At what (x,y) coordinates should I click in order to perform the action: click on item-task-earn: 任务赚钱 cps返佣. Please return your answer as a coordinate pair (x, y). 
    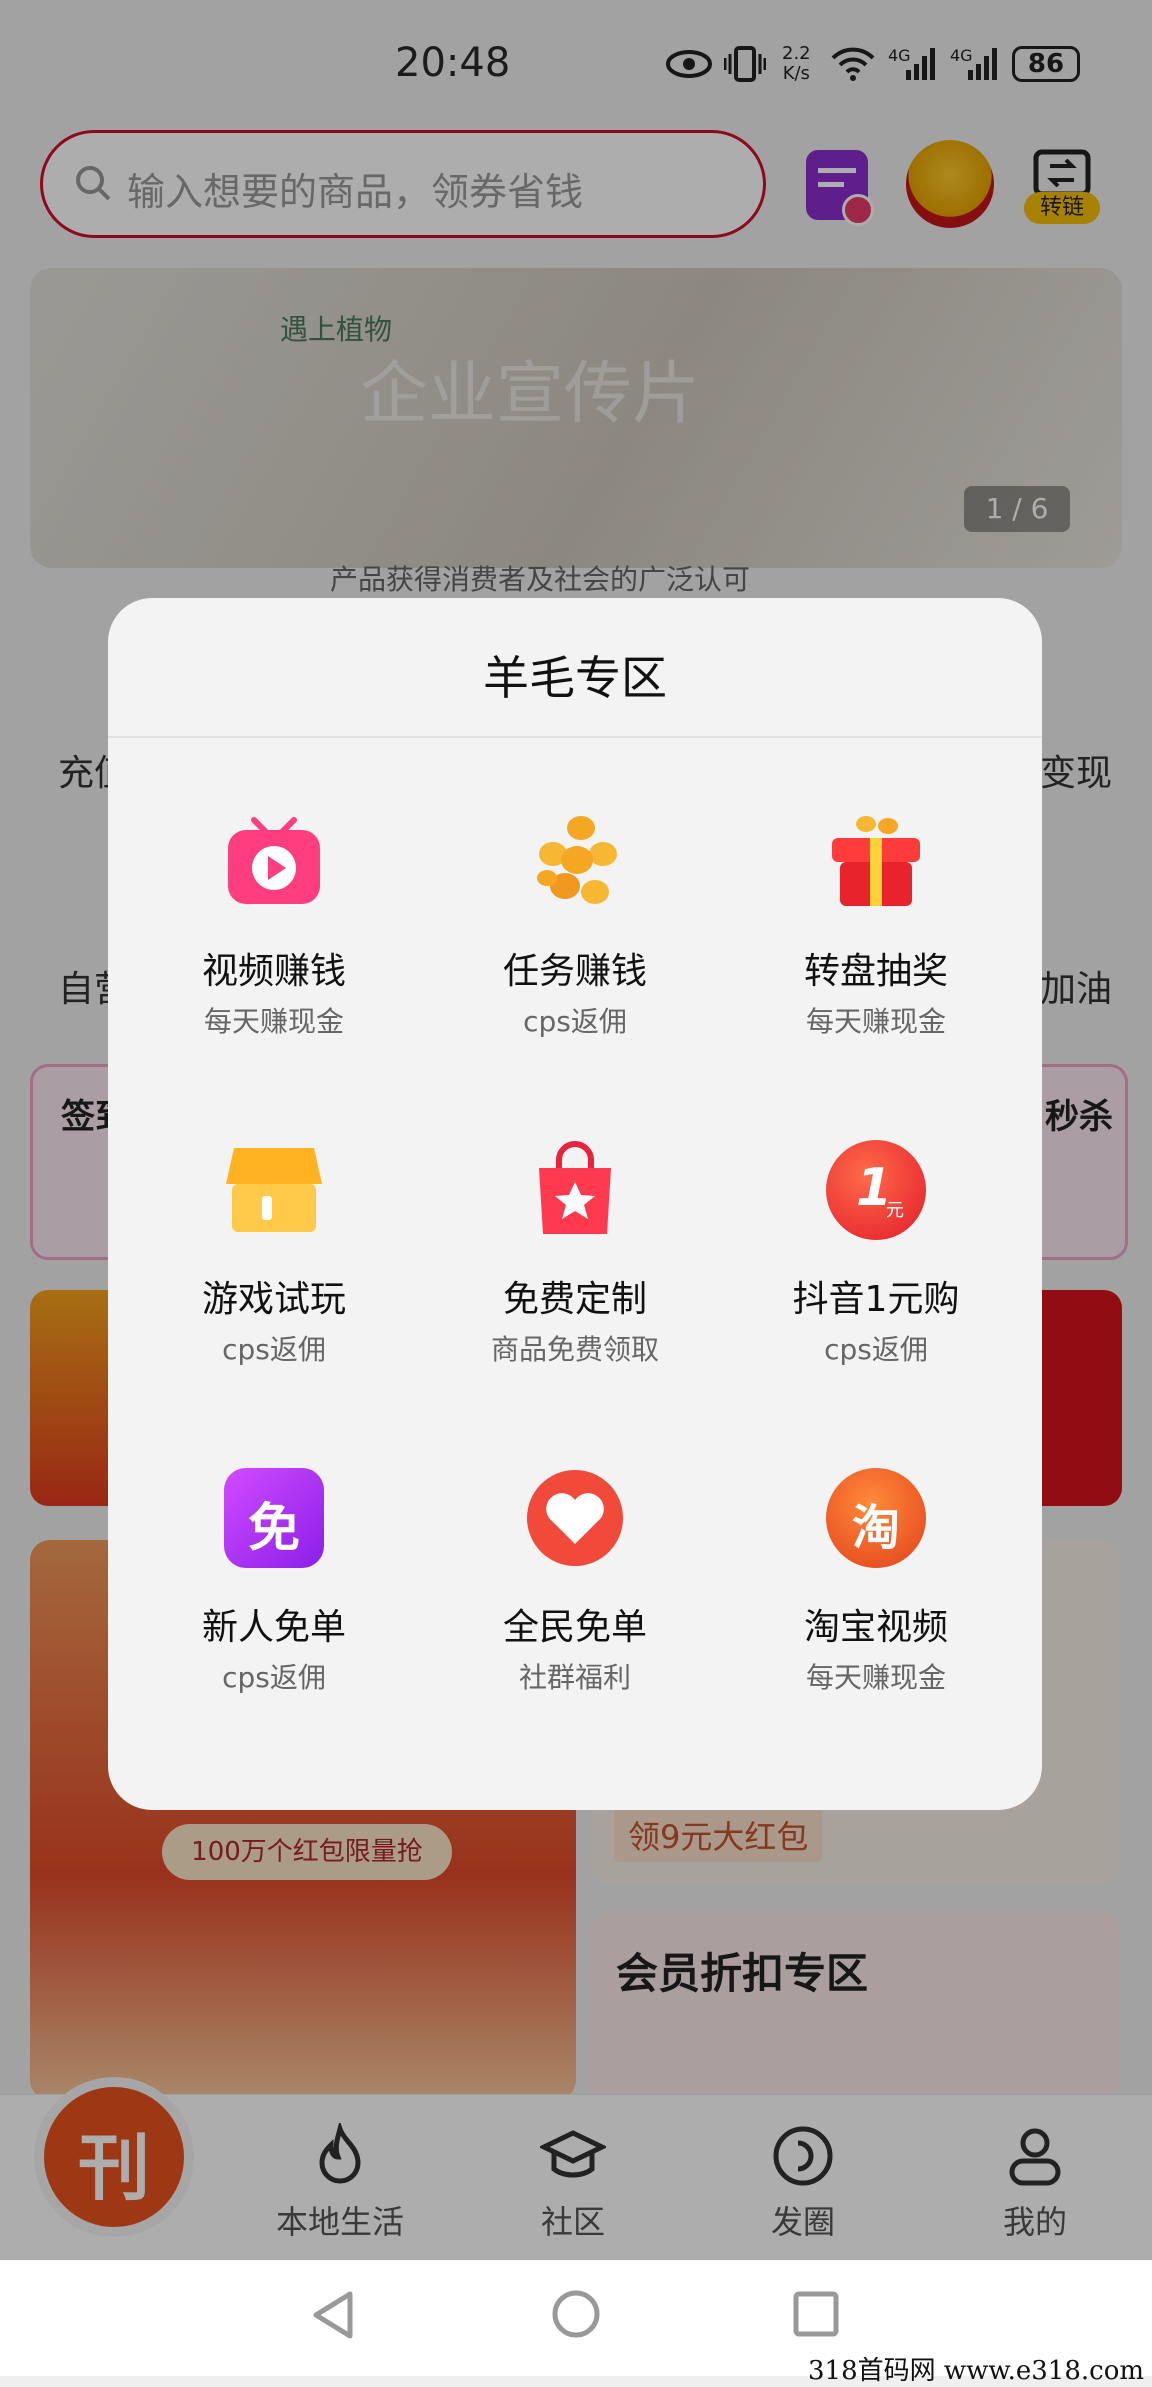
    Looking at the image, I should click on (575, 942).